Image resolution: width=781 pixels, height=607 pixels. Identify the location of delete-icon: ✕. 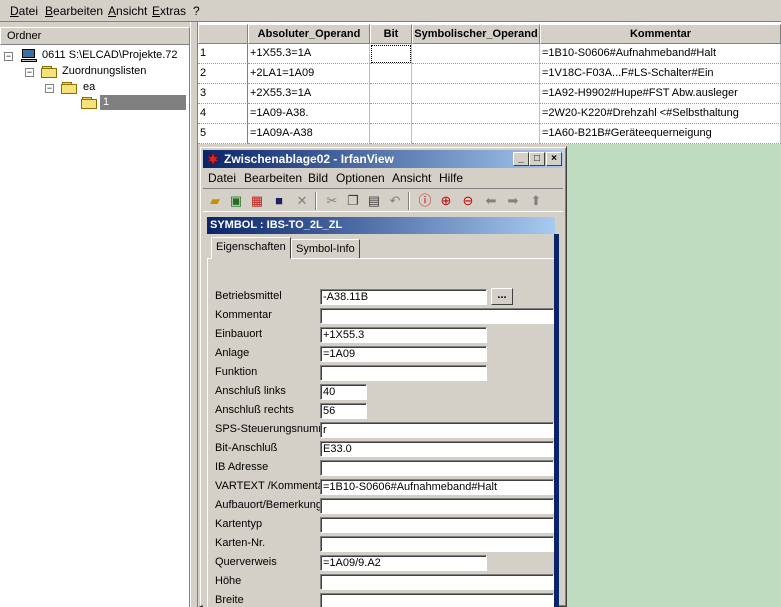
(302, 201).